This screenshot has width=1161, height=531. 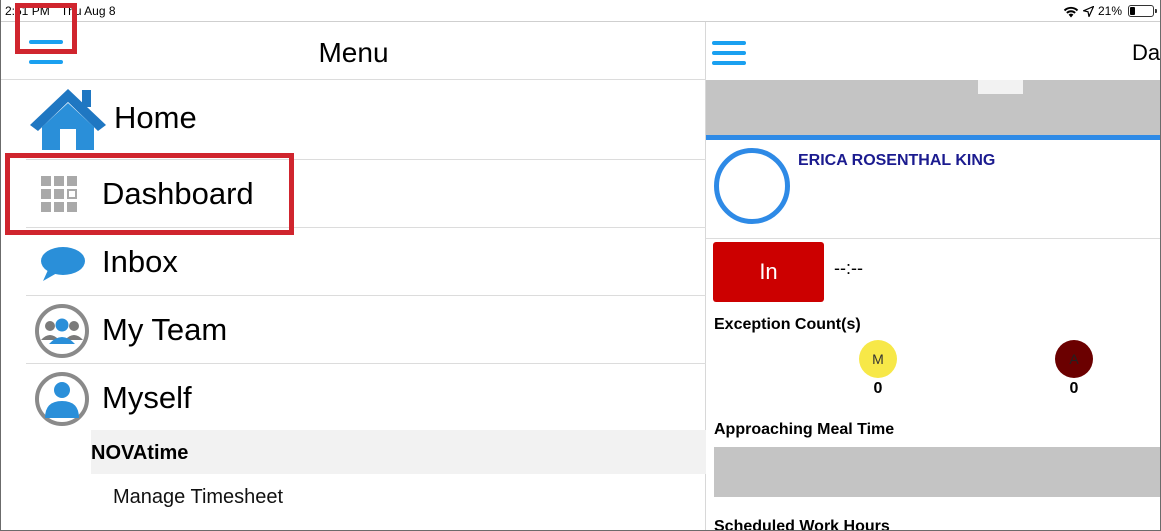 I want to click on dashboard-hamburger-icon, so click(x=729, y=53).